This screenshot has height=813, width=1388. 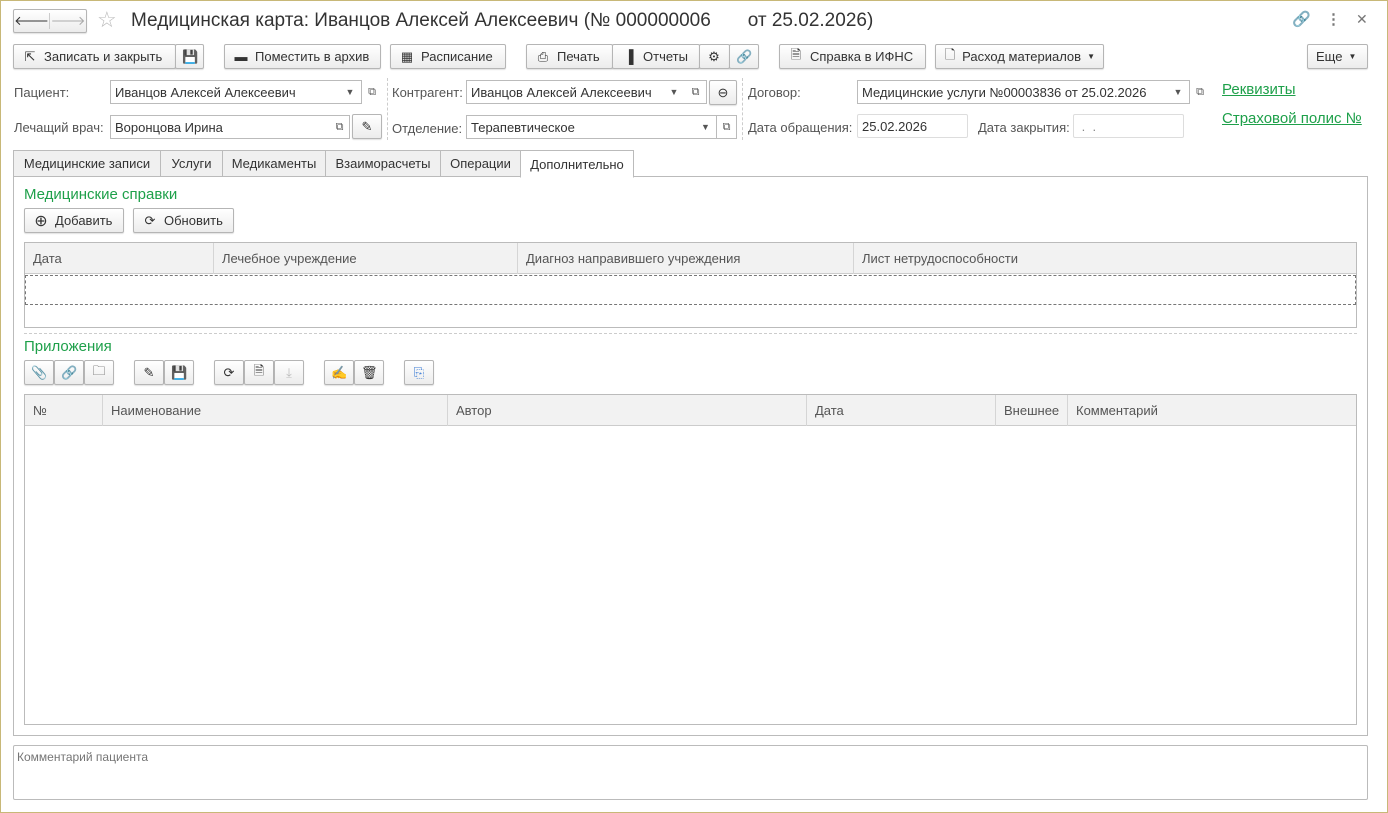 I want to click on trash-icon: 🗑, so click(x=369, y=372).